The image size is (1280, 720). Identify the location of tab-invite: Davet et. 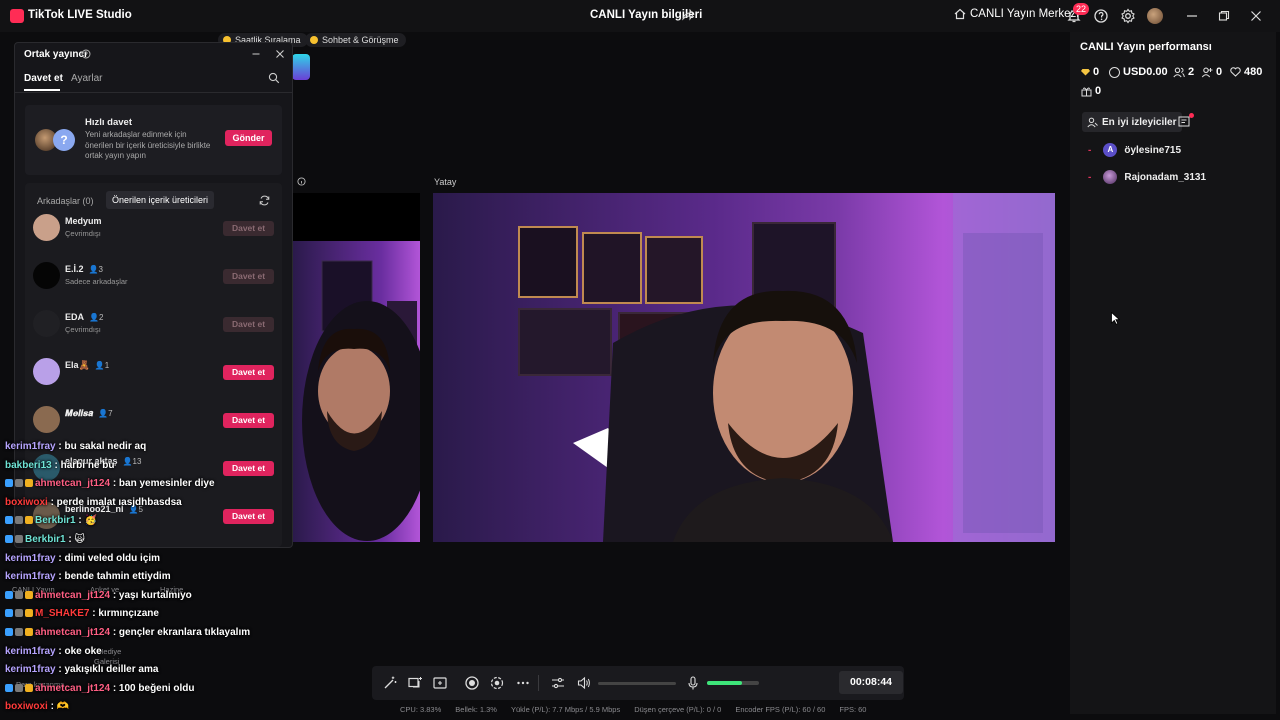
(43, 78).